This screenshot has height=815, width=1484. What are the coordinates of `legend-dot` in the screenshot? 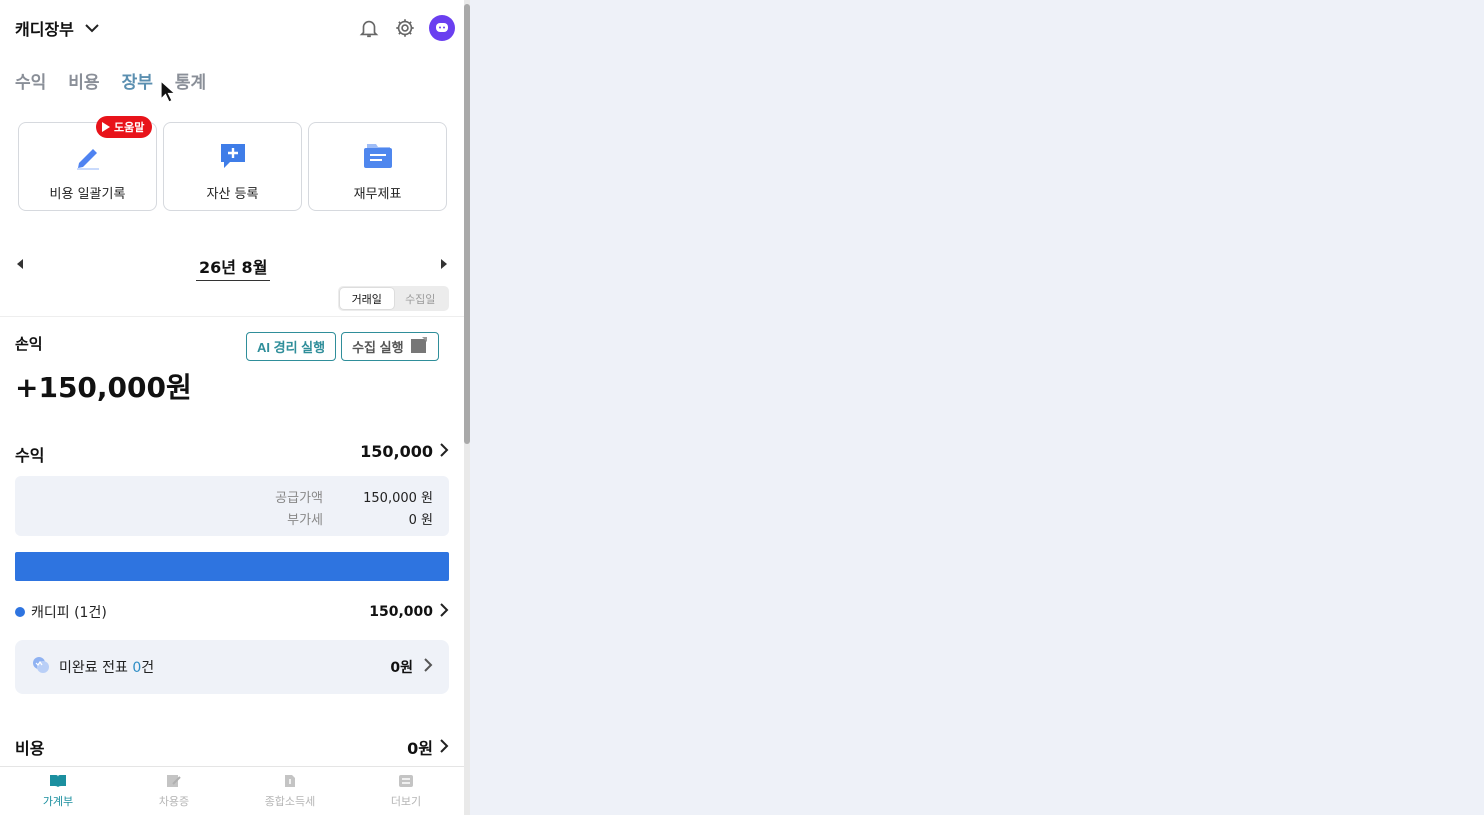 It's located at (20, 612).